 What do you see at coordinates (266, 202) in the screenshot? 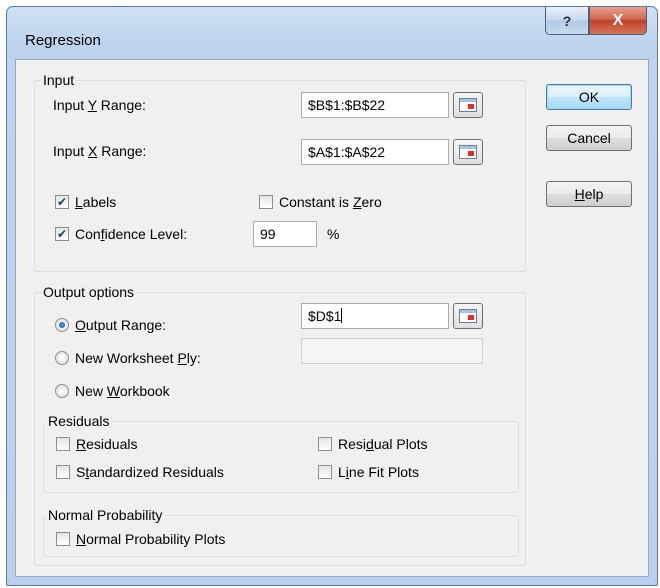
I see `constant-is-zero-checkbox` at bounding box center [266, 202].